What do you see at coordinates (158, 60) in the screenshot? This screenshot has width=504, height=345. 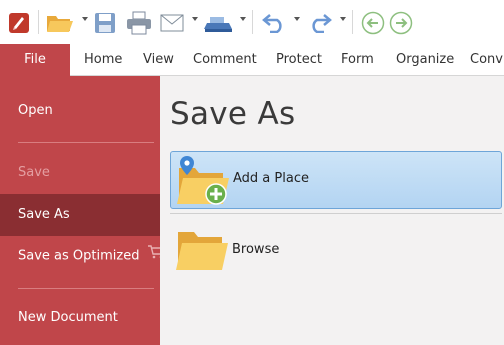 I see `tab-view: View` at bounding box center [158, 60].